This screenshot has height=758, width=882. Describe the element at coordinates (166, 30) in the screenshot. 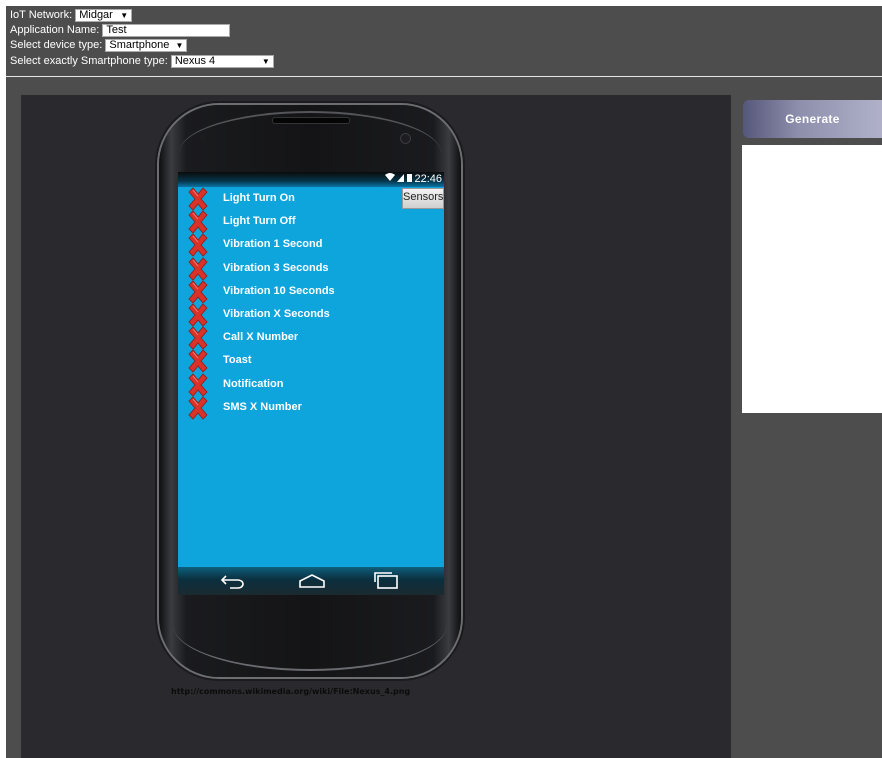

I see `app-name-input: Test` at that location.